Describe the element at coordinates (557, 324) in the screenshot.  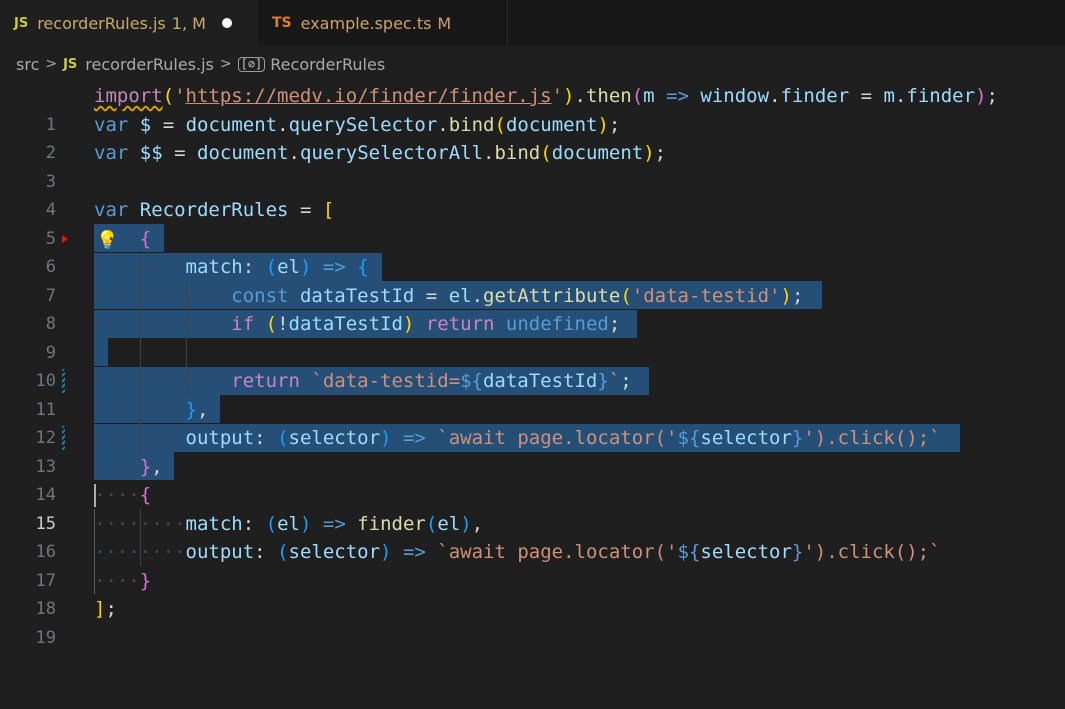
I see `code-token: undefined` at that location.